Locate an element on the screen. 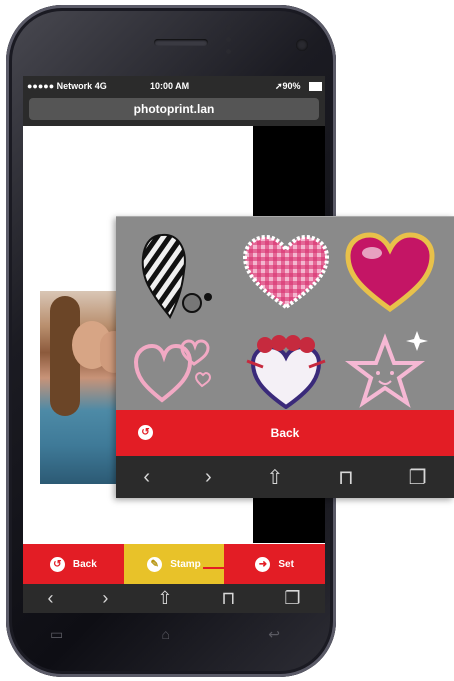 The width and height of the screenshot is (454, 681). striped-heart-stamp is located at coordinates (180, 273).